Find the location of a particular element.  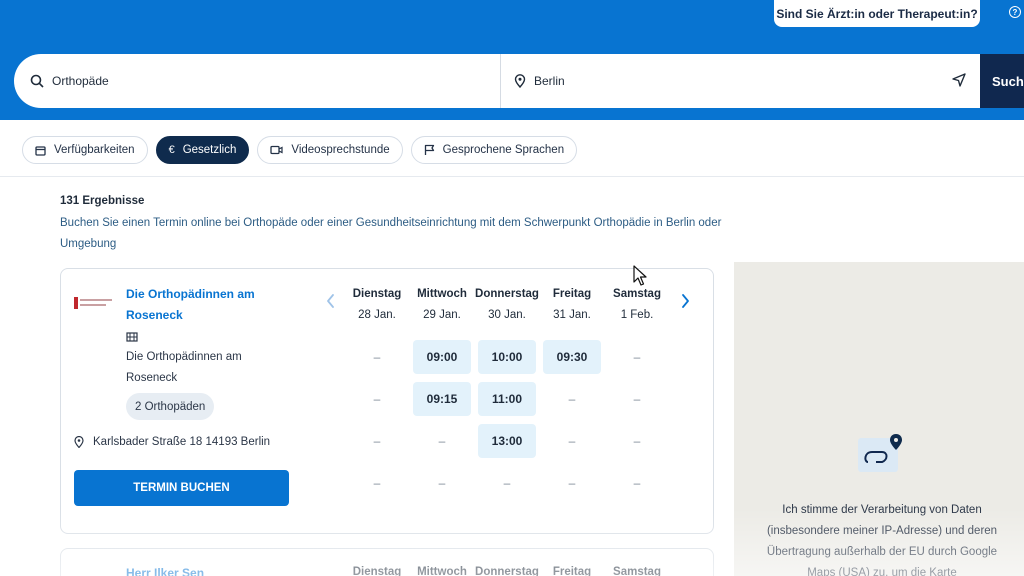

day-date: 31 Jan. is located at coordinates (572, 315).